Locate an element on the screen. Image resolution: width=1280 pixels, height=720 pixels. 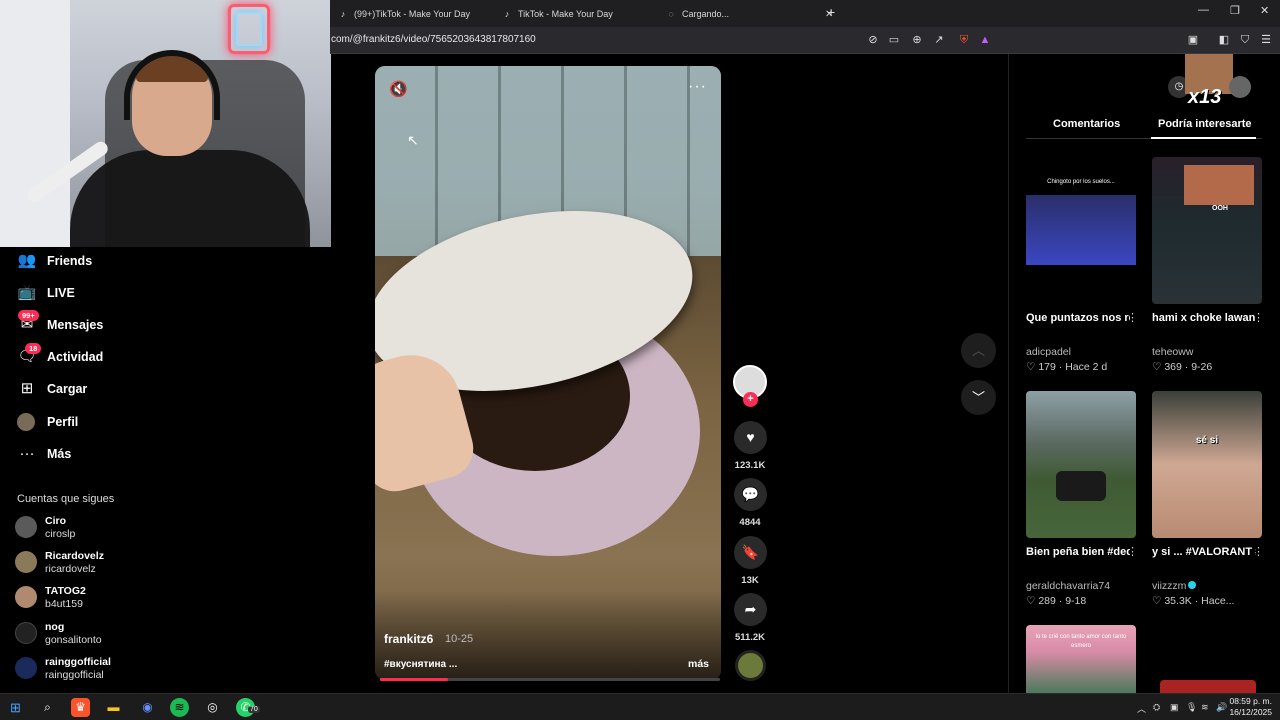
heart-icon: ♥ is located at coordinates (750, 437).